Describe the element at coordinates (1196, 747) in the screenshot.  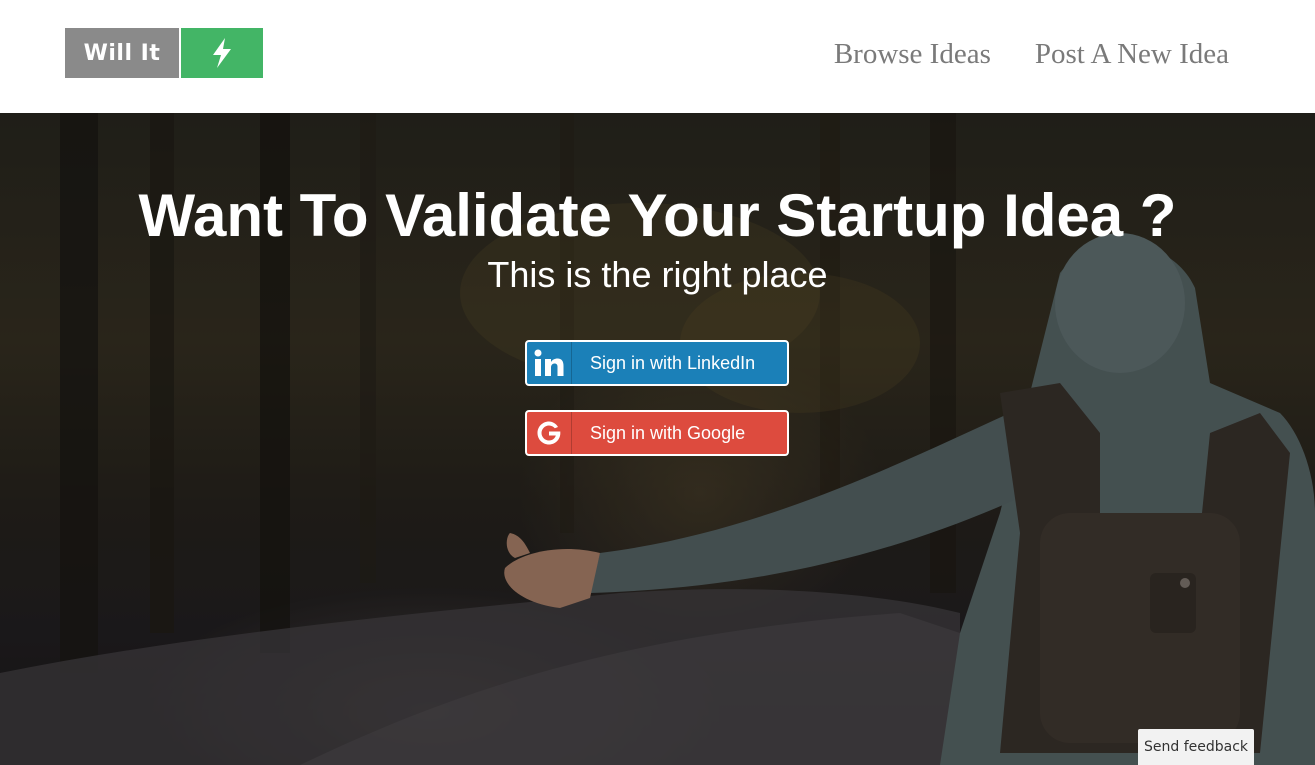
I see `send-feedback-button: Send feedback` at that location.